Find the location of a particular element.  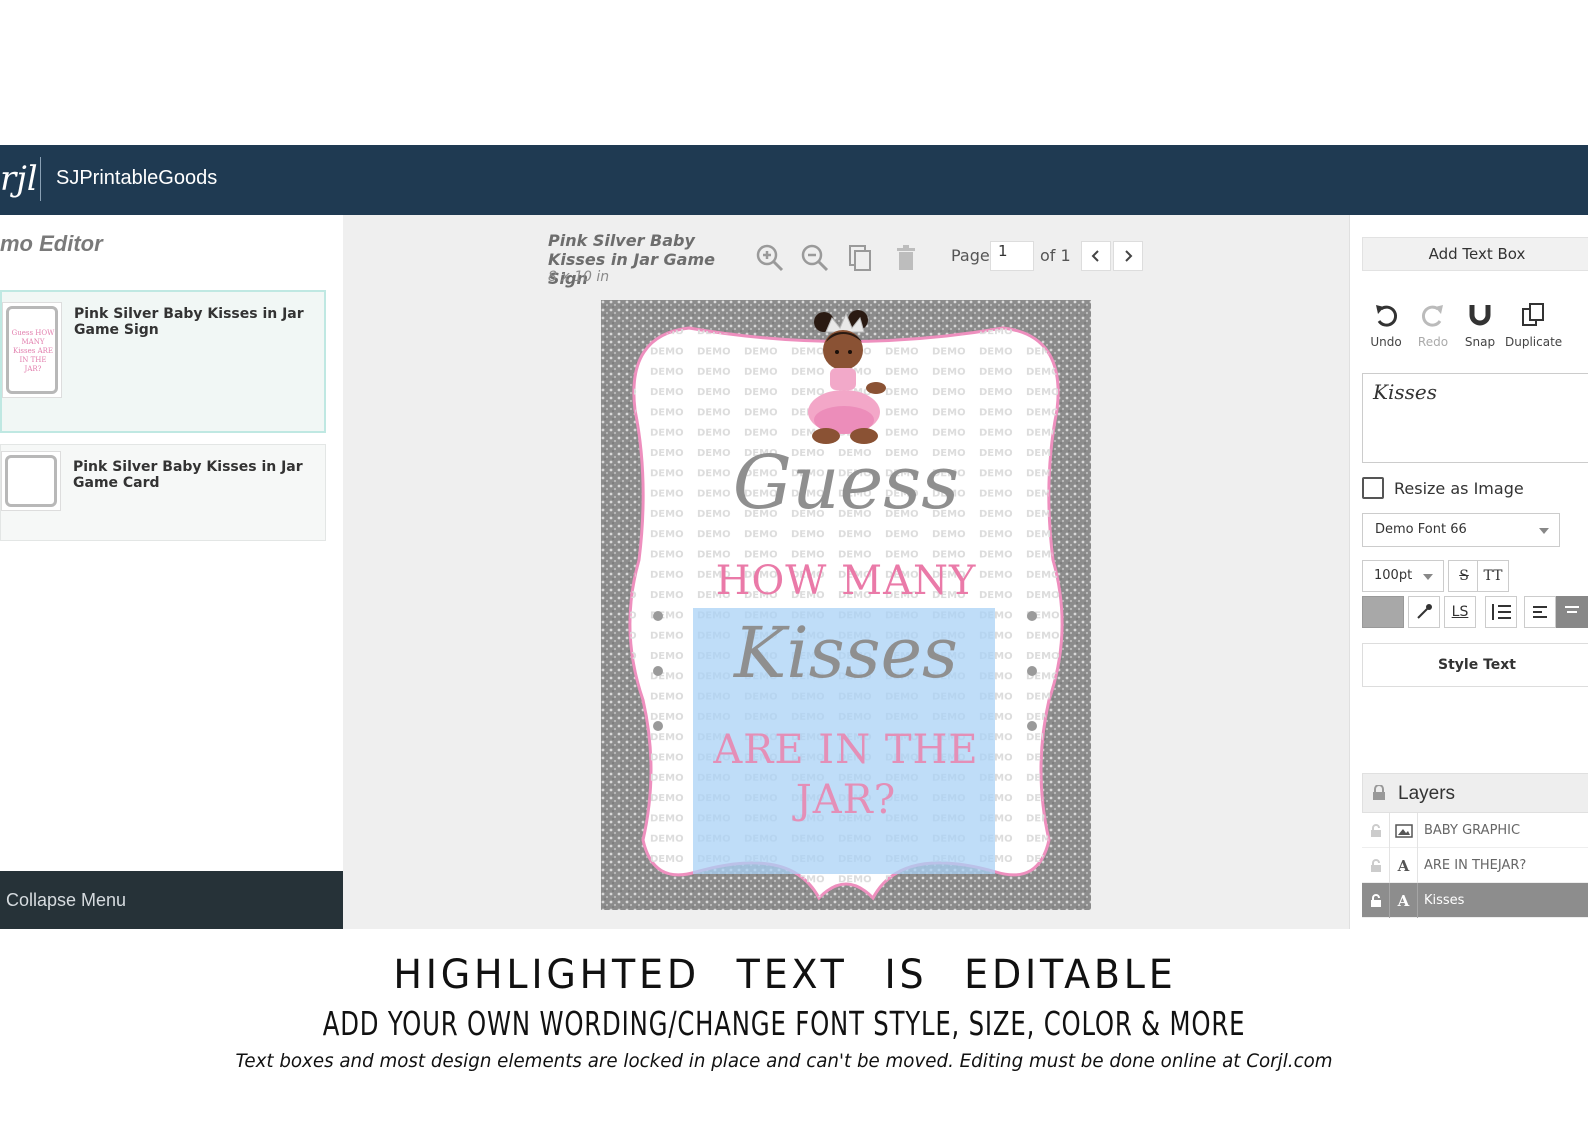

caps-icon: TT is located at coordinates (1493, 576).